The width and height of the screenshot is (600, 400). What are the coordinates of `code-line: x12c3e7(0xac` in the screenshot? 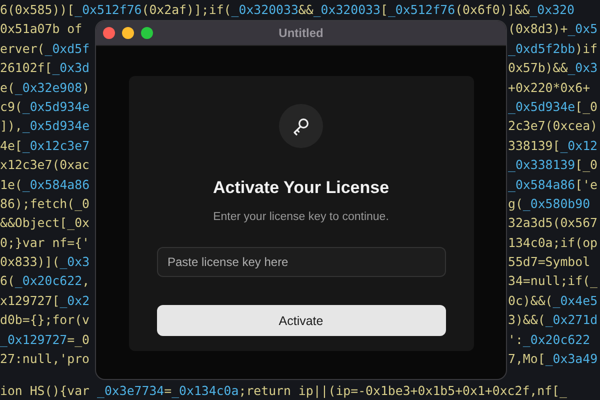 It's located at (45, 165).